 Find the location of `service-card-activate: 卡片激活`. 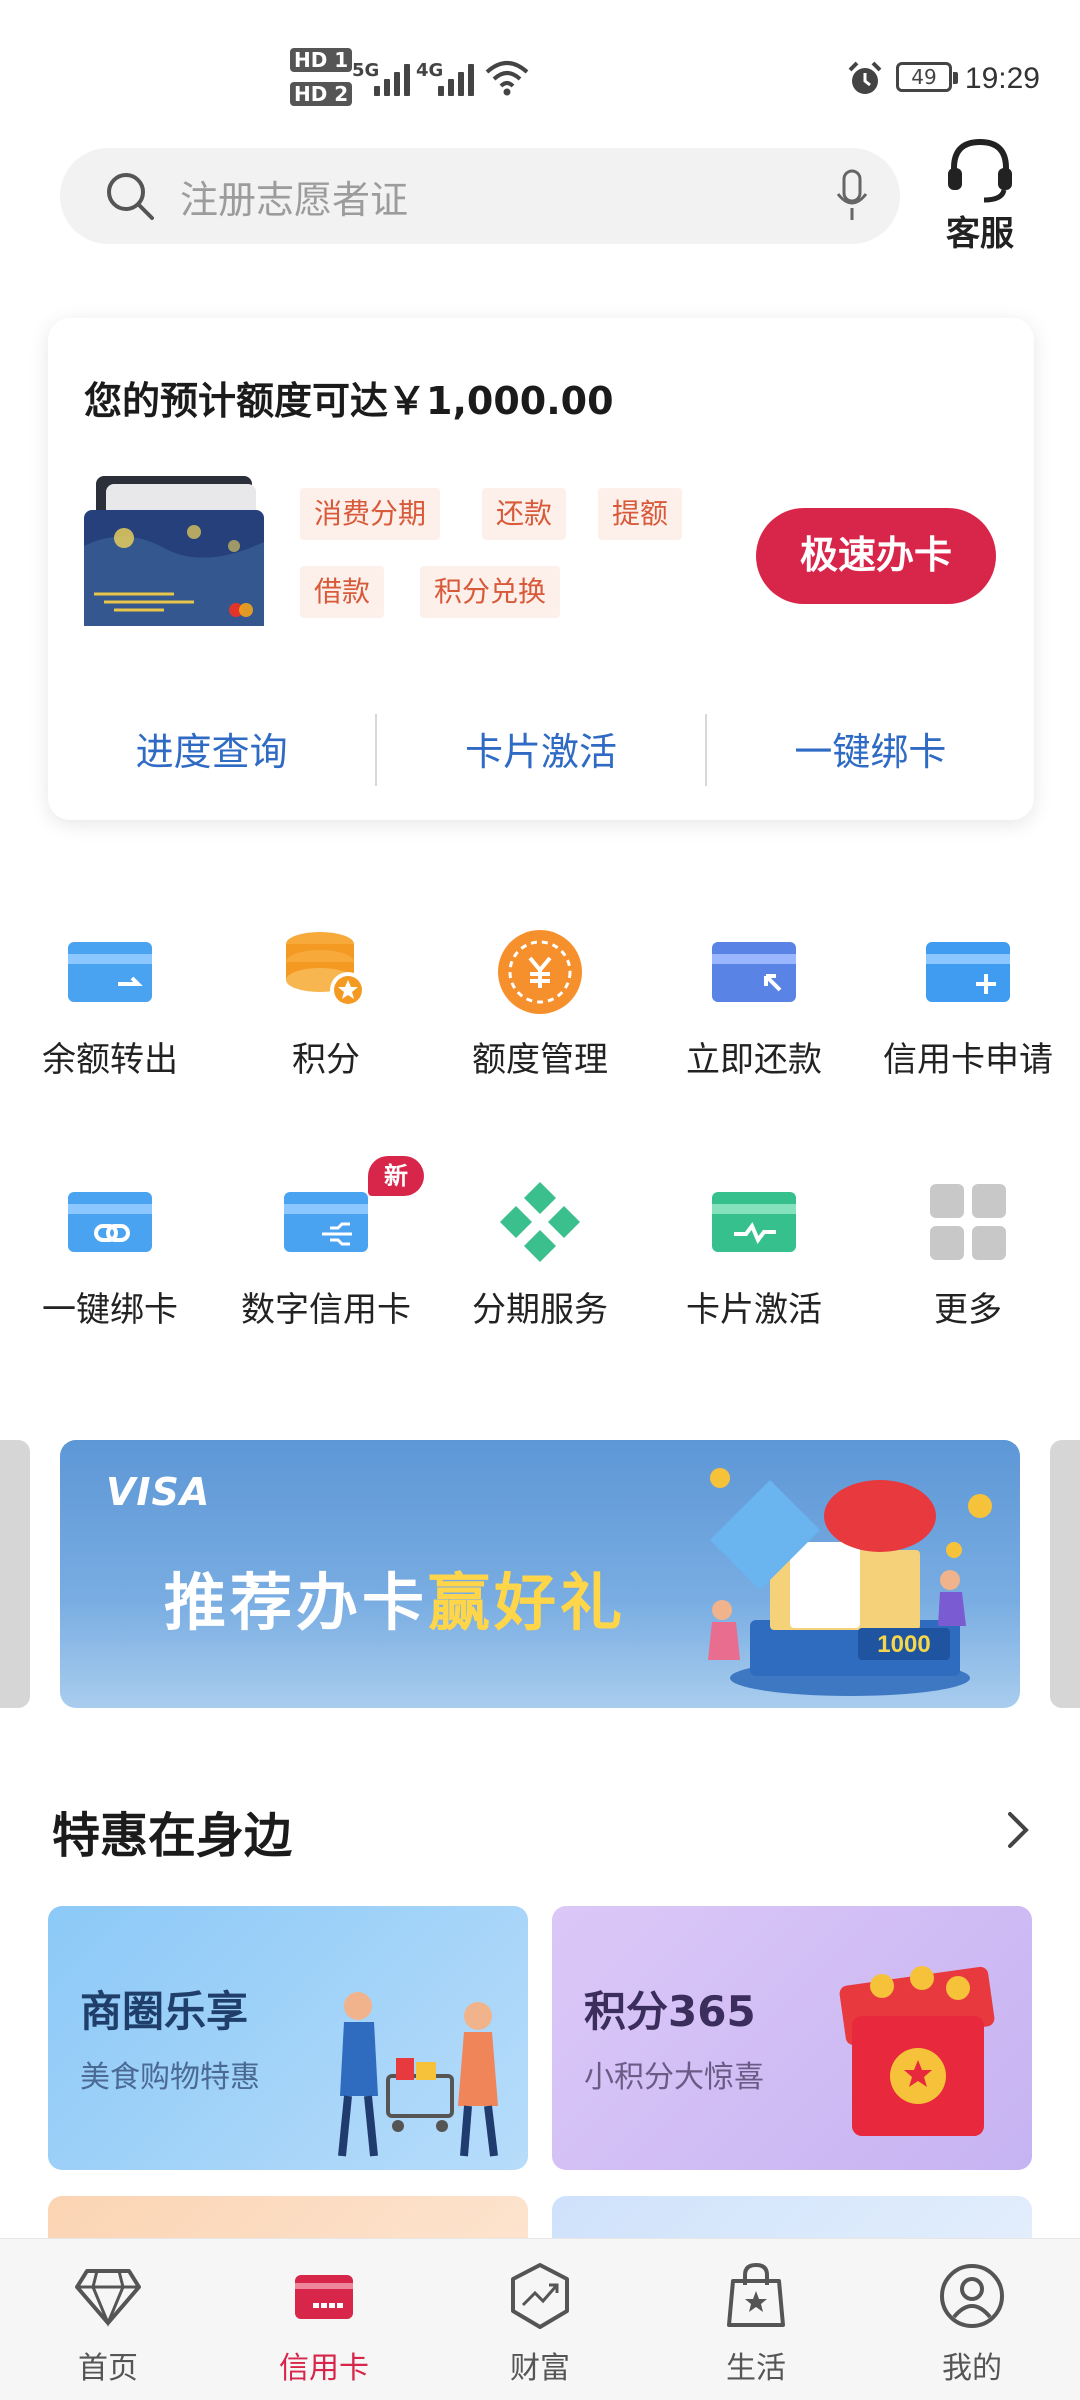

service-card-activate: 卡片激活 is located at coordinates (754, 1278).